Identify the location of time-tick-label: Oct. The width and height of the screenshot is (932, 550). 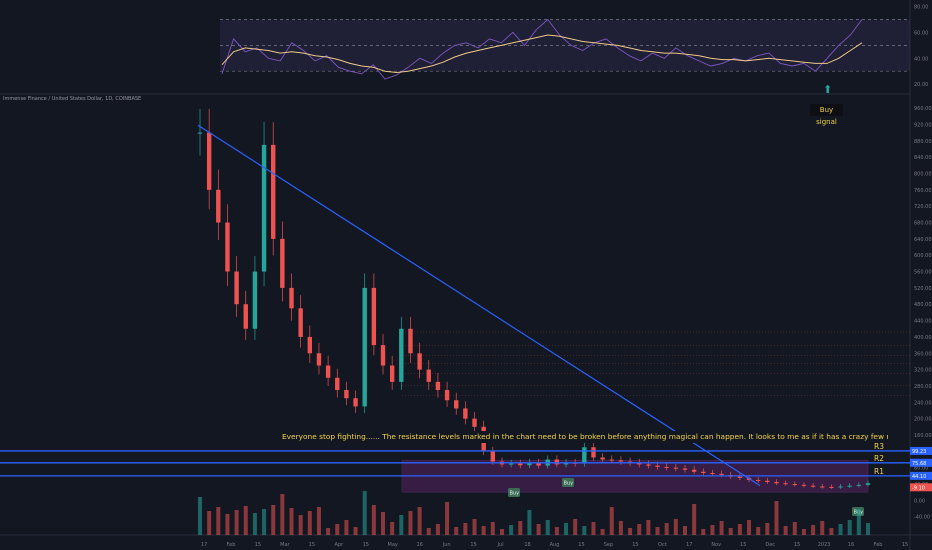
(662, 545).